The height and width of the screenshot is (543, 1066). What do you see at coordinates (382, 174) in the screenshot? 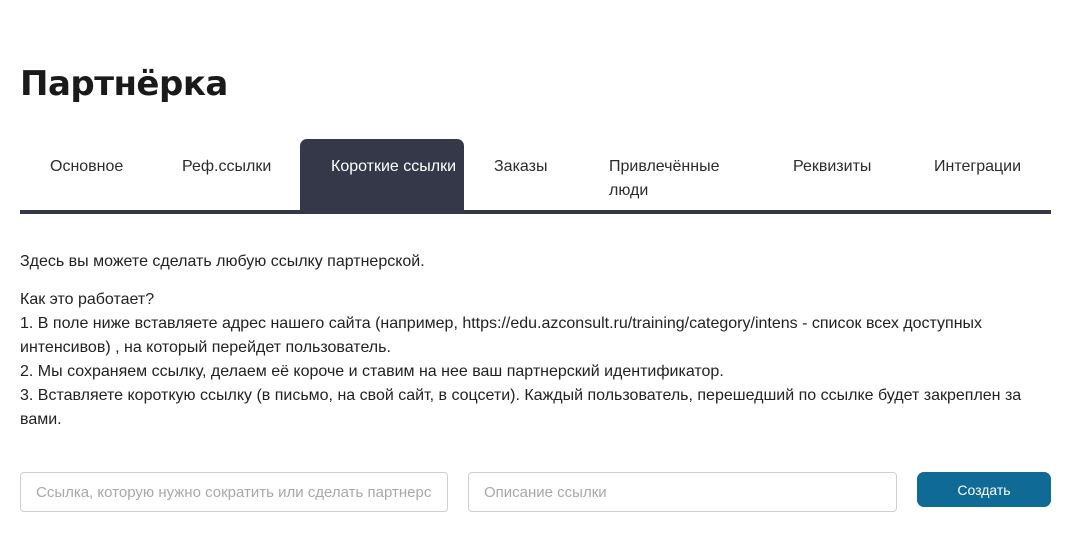
I see `tab-short-links: Короткие ссылки` at bounding box center [382, 174].